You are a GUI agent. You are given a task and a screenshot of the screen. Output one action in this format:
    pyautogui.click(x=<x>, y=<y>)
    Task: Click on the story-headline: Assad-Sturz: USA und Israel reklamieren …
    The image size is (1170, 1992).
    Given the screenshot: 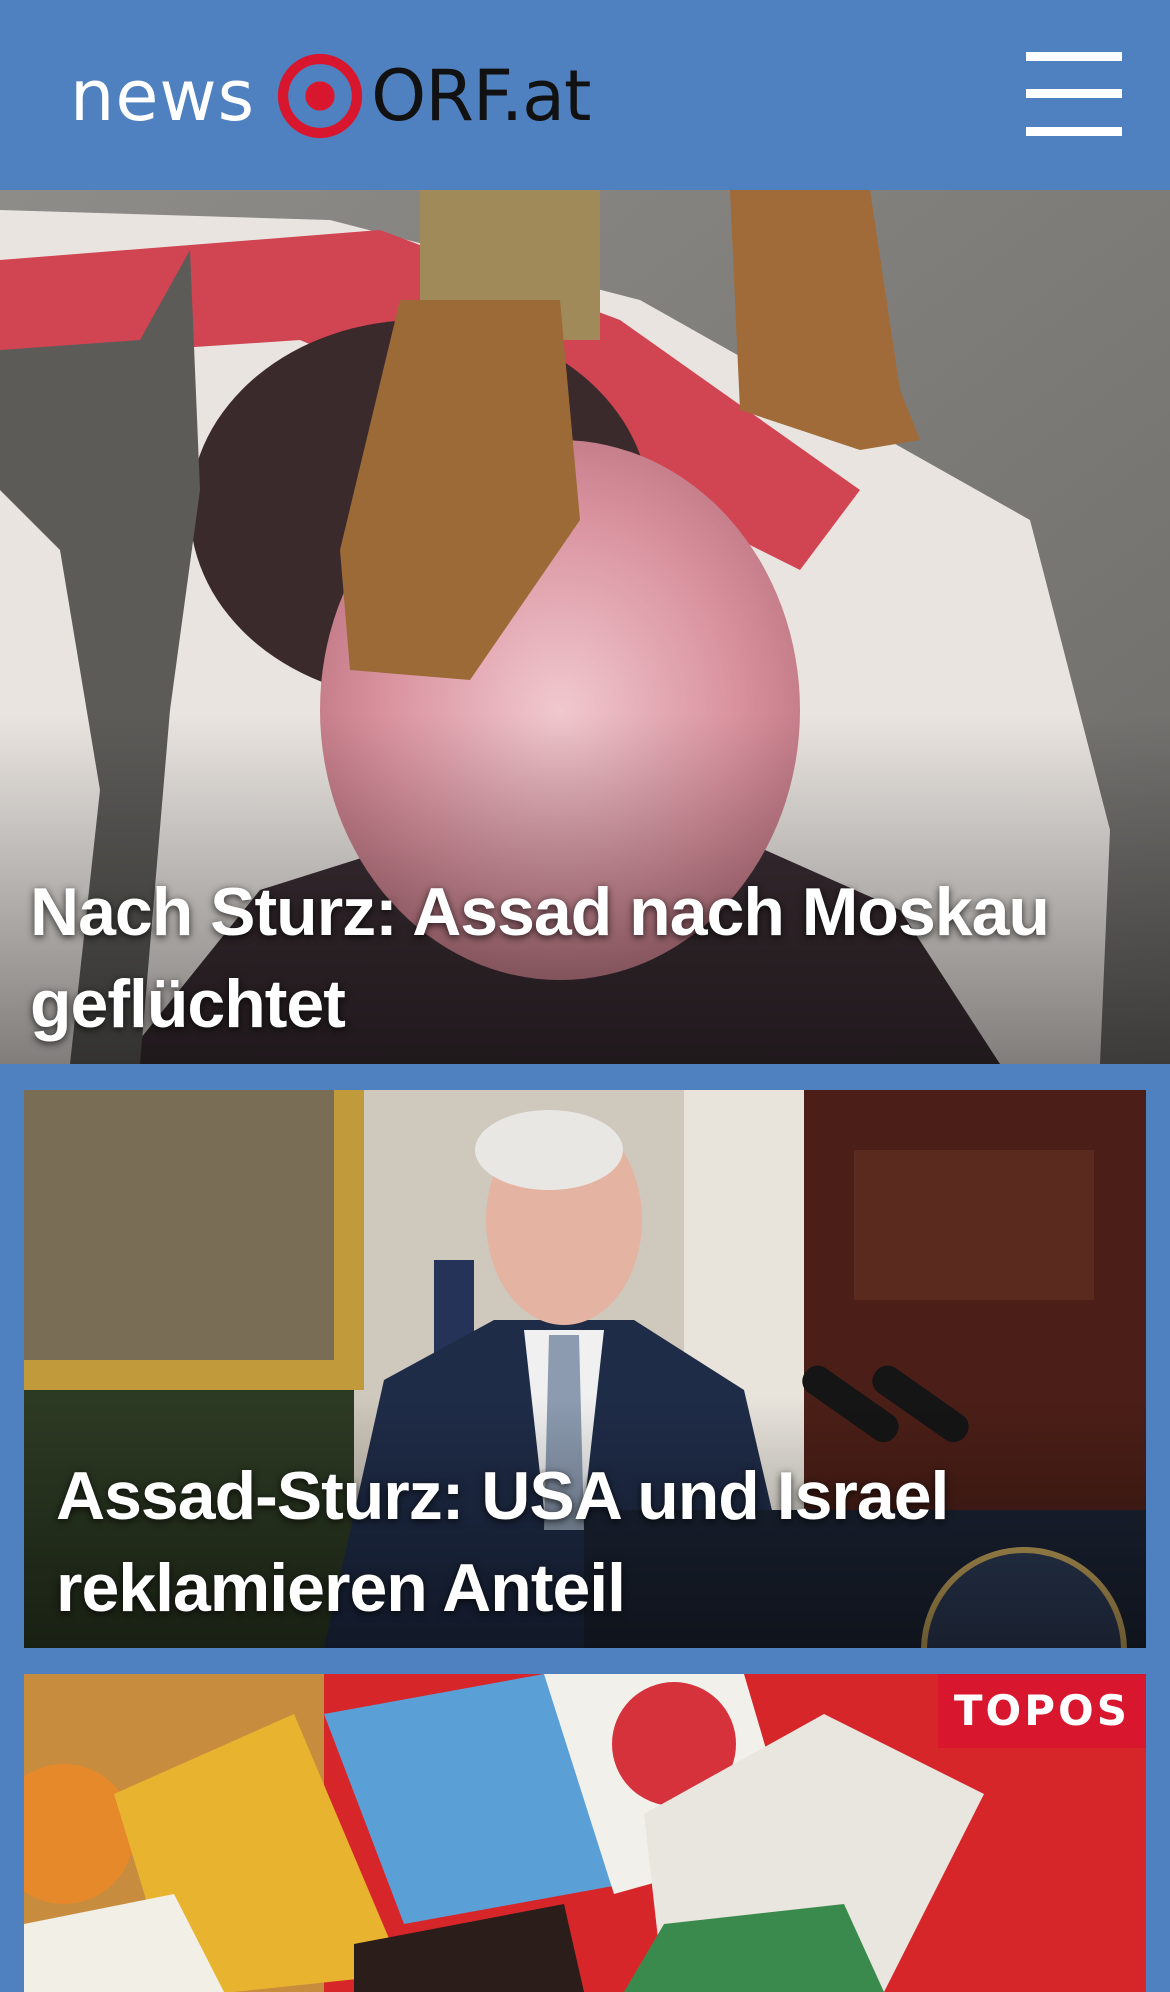 What is the action you would take?
    pyautogui.click(x=502, y=1542)
    